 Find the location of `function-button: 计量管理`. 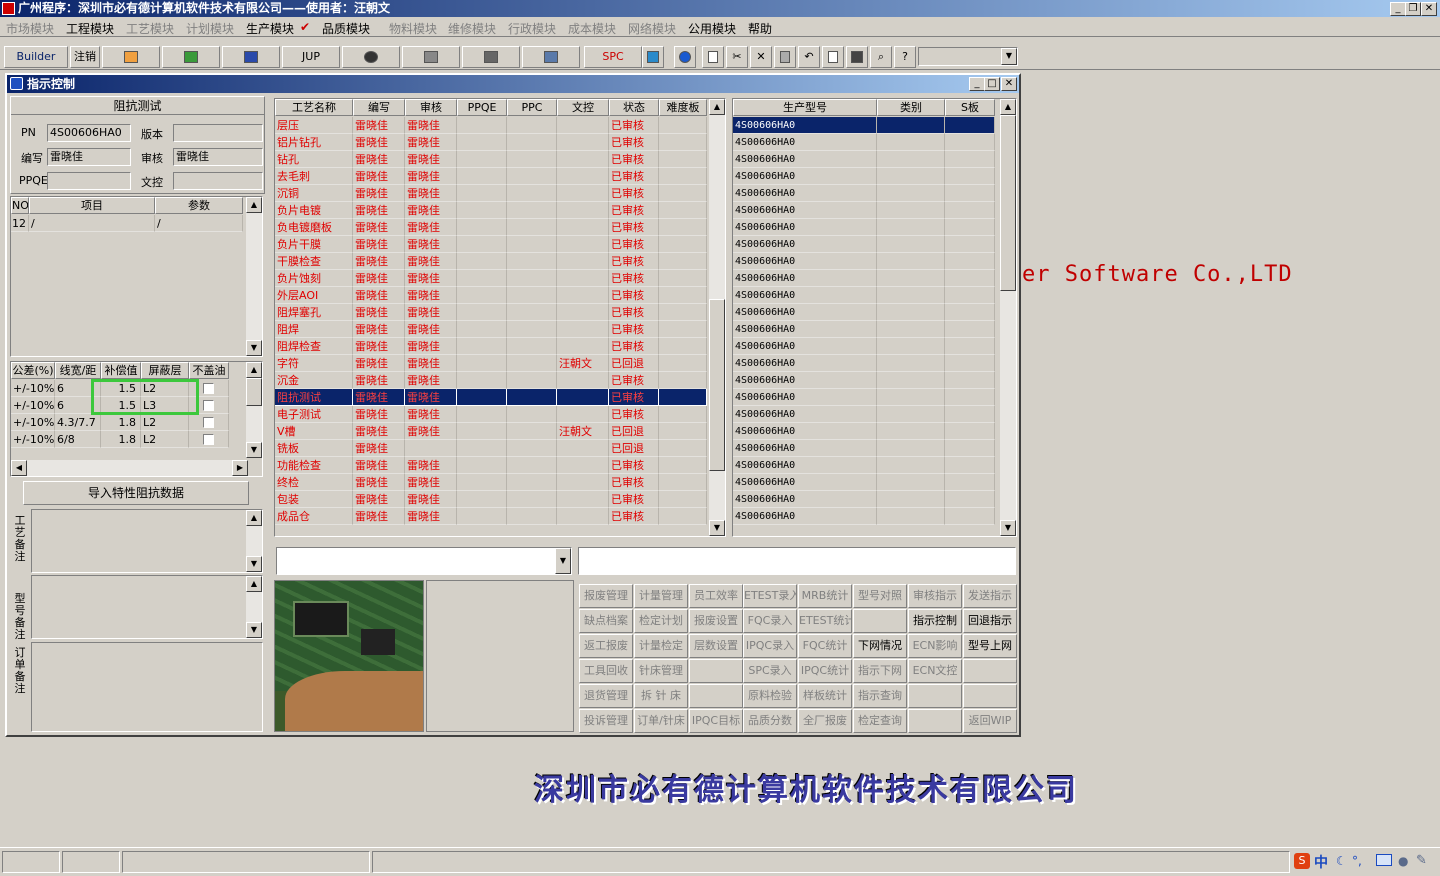

function-button: 计量管理 is located at coordinates (661, 596).